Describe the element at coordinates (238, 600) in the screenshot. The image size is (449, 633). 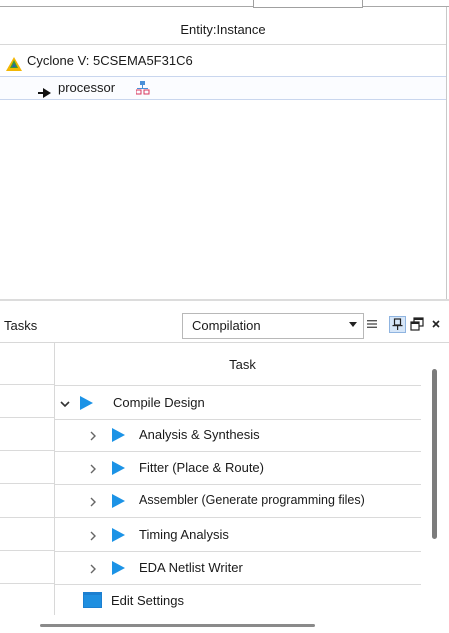
I see `task-row-edit-settings: Edit Settings` at that location.